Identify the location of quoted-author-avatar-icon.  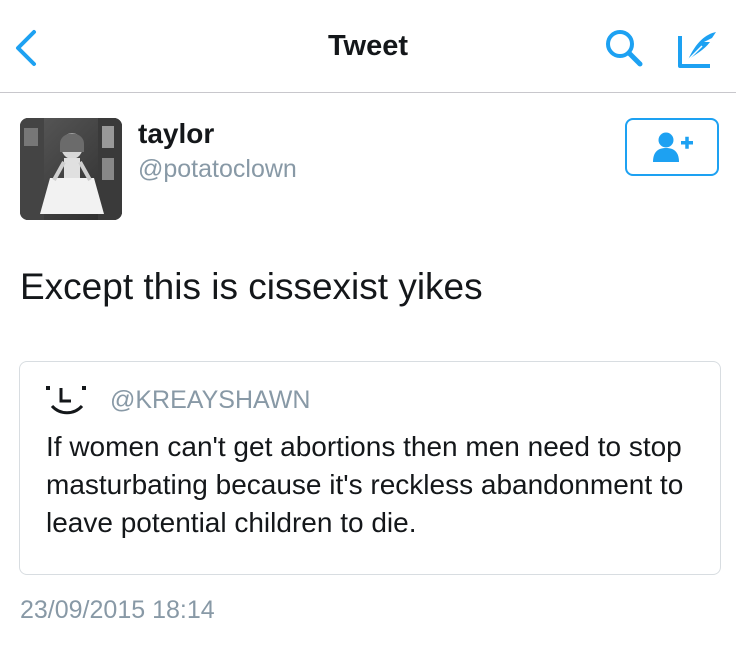
(66, 400).